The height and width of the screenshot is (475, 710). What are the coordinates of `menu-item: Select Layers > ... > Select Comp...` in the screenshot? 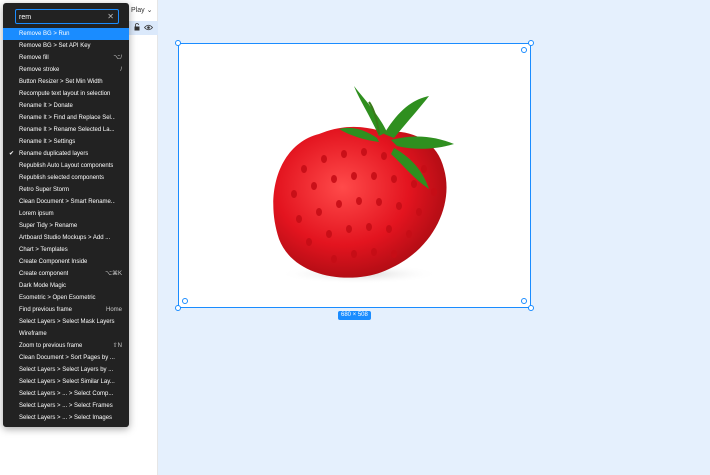 It's located at (66, 394).